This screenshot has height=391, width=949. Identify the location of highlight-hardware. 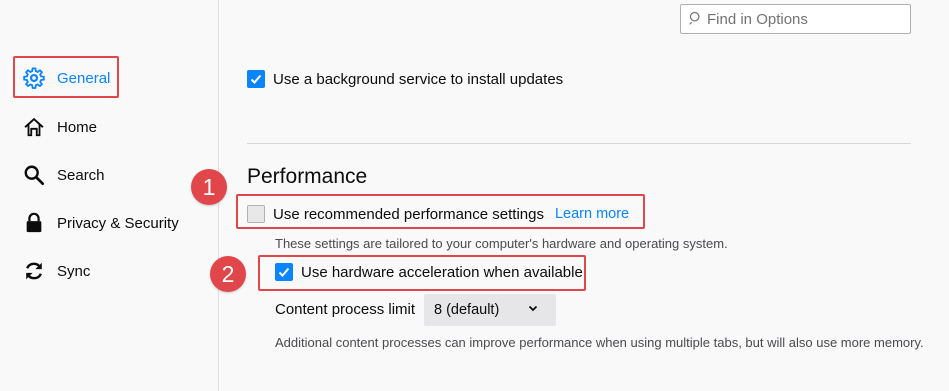
(422, 273).